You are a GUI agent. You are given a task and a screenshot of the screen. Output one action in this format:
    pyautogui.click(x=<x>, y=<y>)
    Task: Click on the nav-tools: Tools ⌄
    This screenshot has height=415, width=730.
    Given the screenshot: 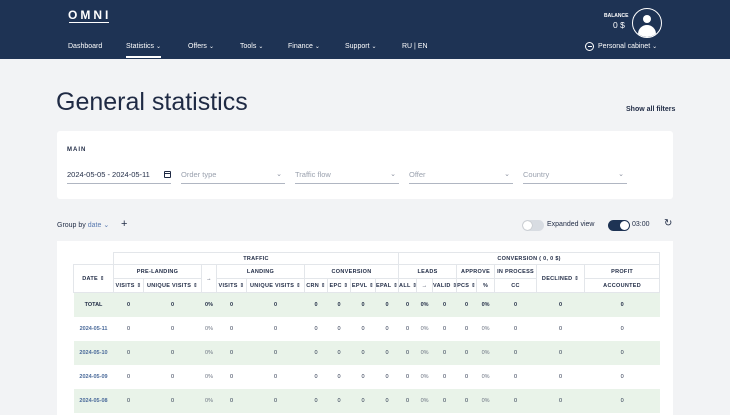 What is the action you would take?
    pyautogui.click(x=251, y=46)
    